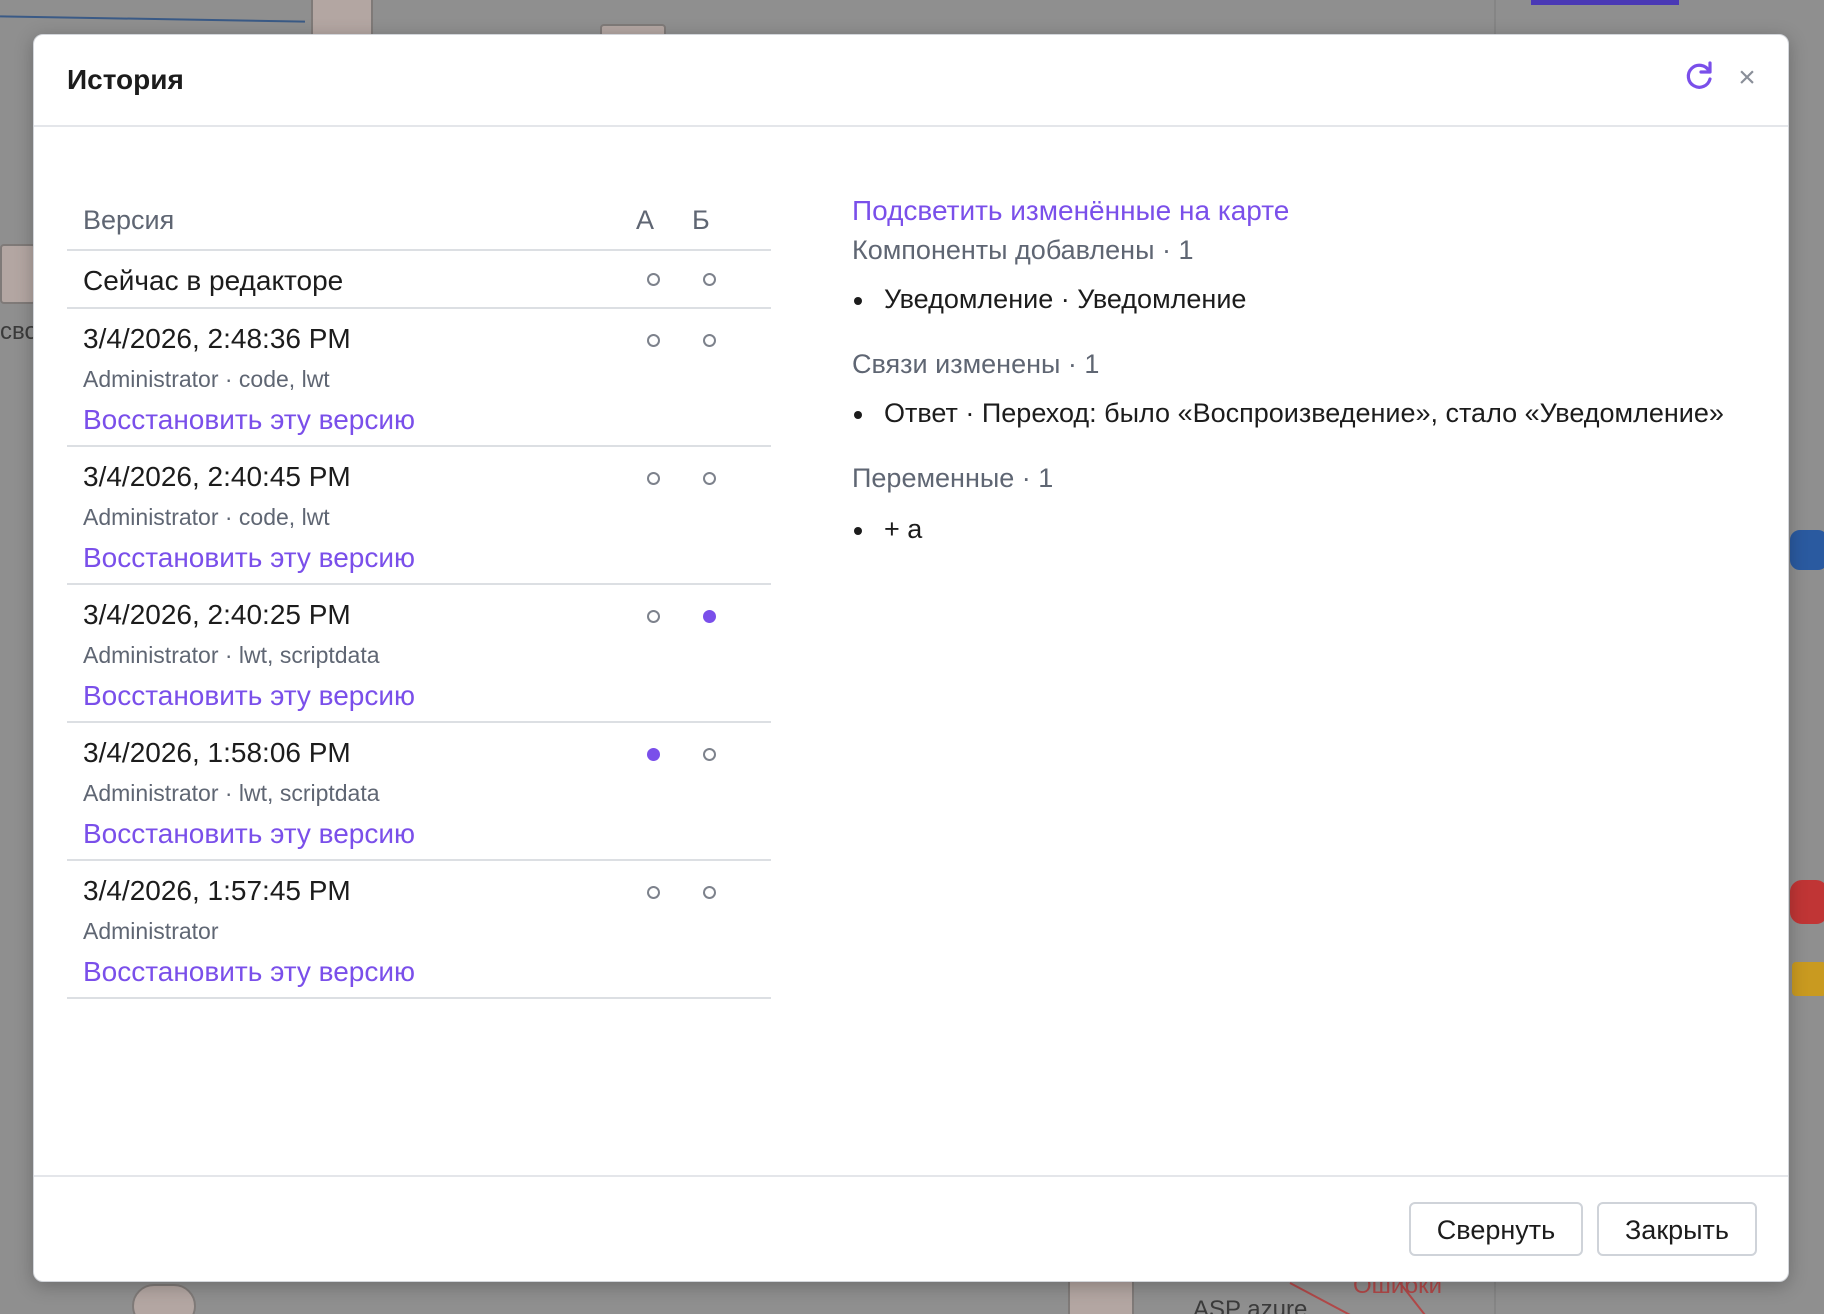 This screenshot has height=1314, width=1824. Describe the element at coordinates (1070, 211) in the screenshot. I see `highlight-changes-link: Подсветить изменённые на карте` at that location.